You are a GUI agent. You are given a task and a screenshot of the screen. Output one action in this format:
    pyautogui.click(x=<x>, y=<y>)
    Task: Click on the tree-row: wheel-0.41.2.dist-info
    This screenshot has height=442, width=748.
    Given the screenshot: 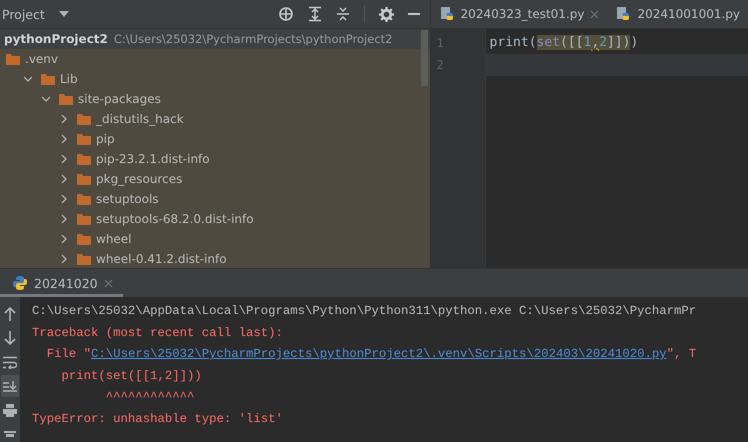 What is the action you would take?
    pyautogui.click(x=215, y=258)
    